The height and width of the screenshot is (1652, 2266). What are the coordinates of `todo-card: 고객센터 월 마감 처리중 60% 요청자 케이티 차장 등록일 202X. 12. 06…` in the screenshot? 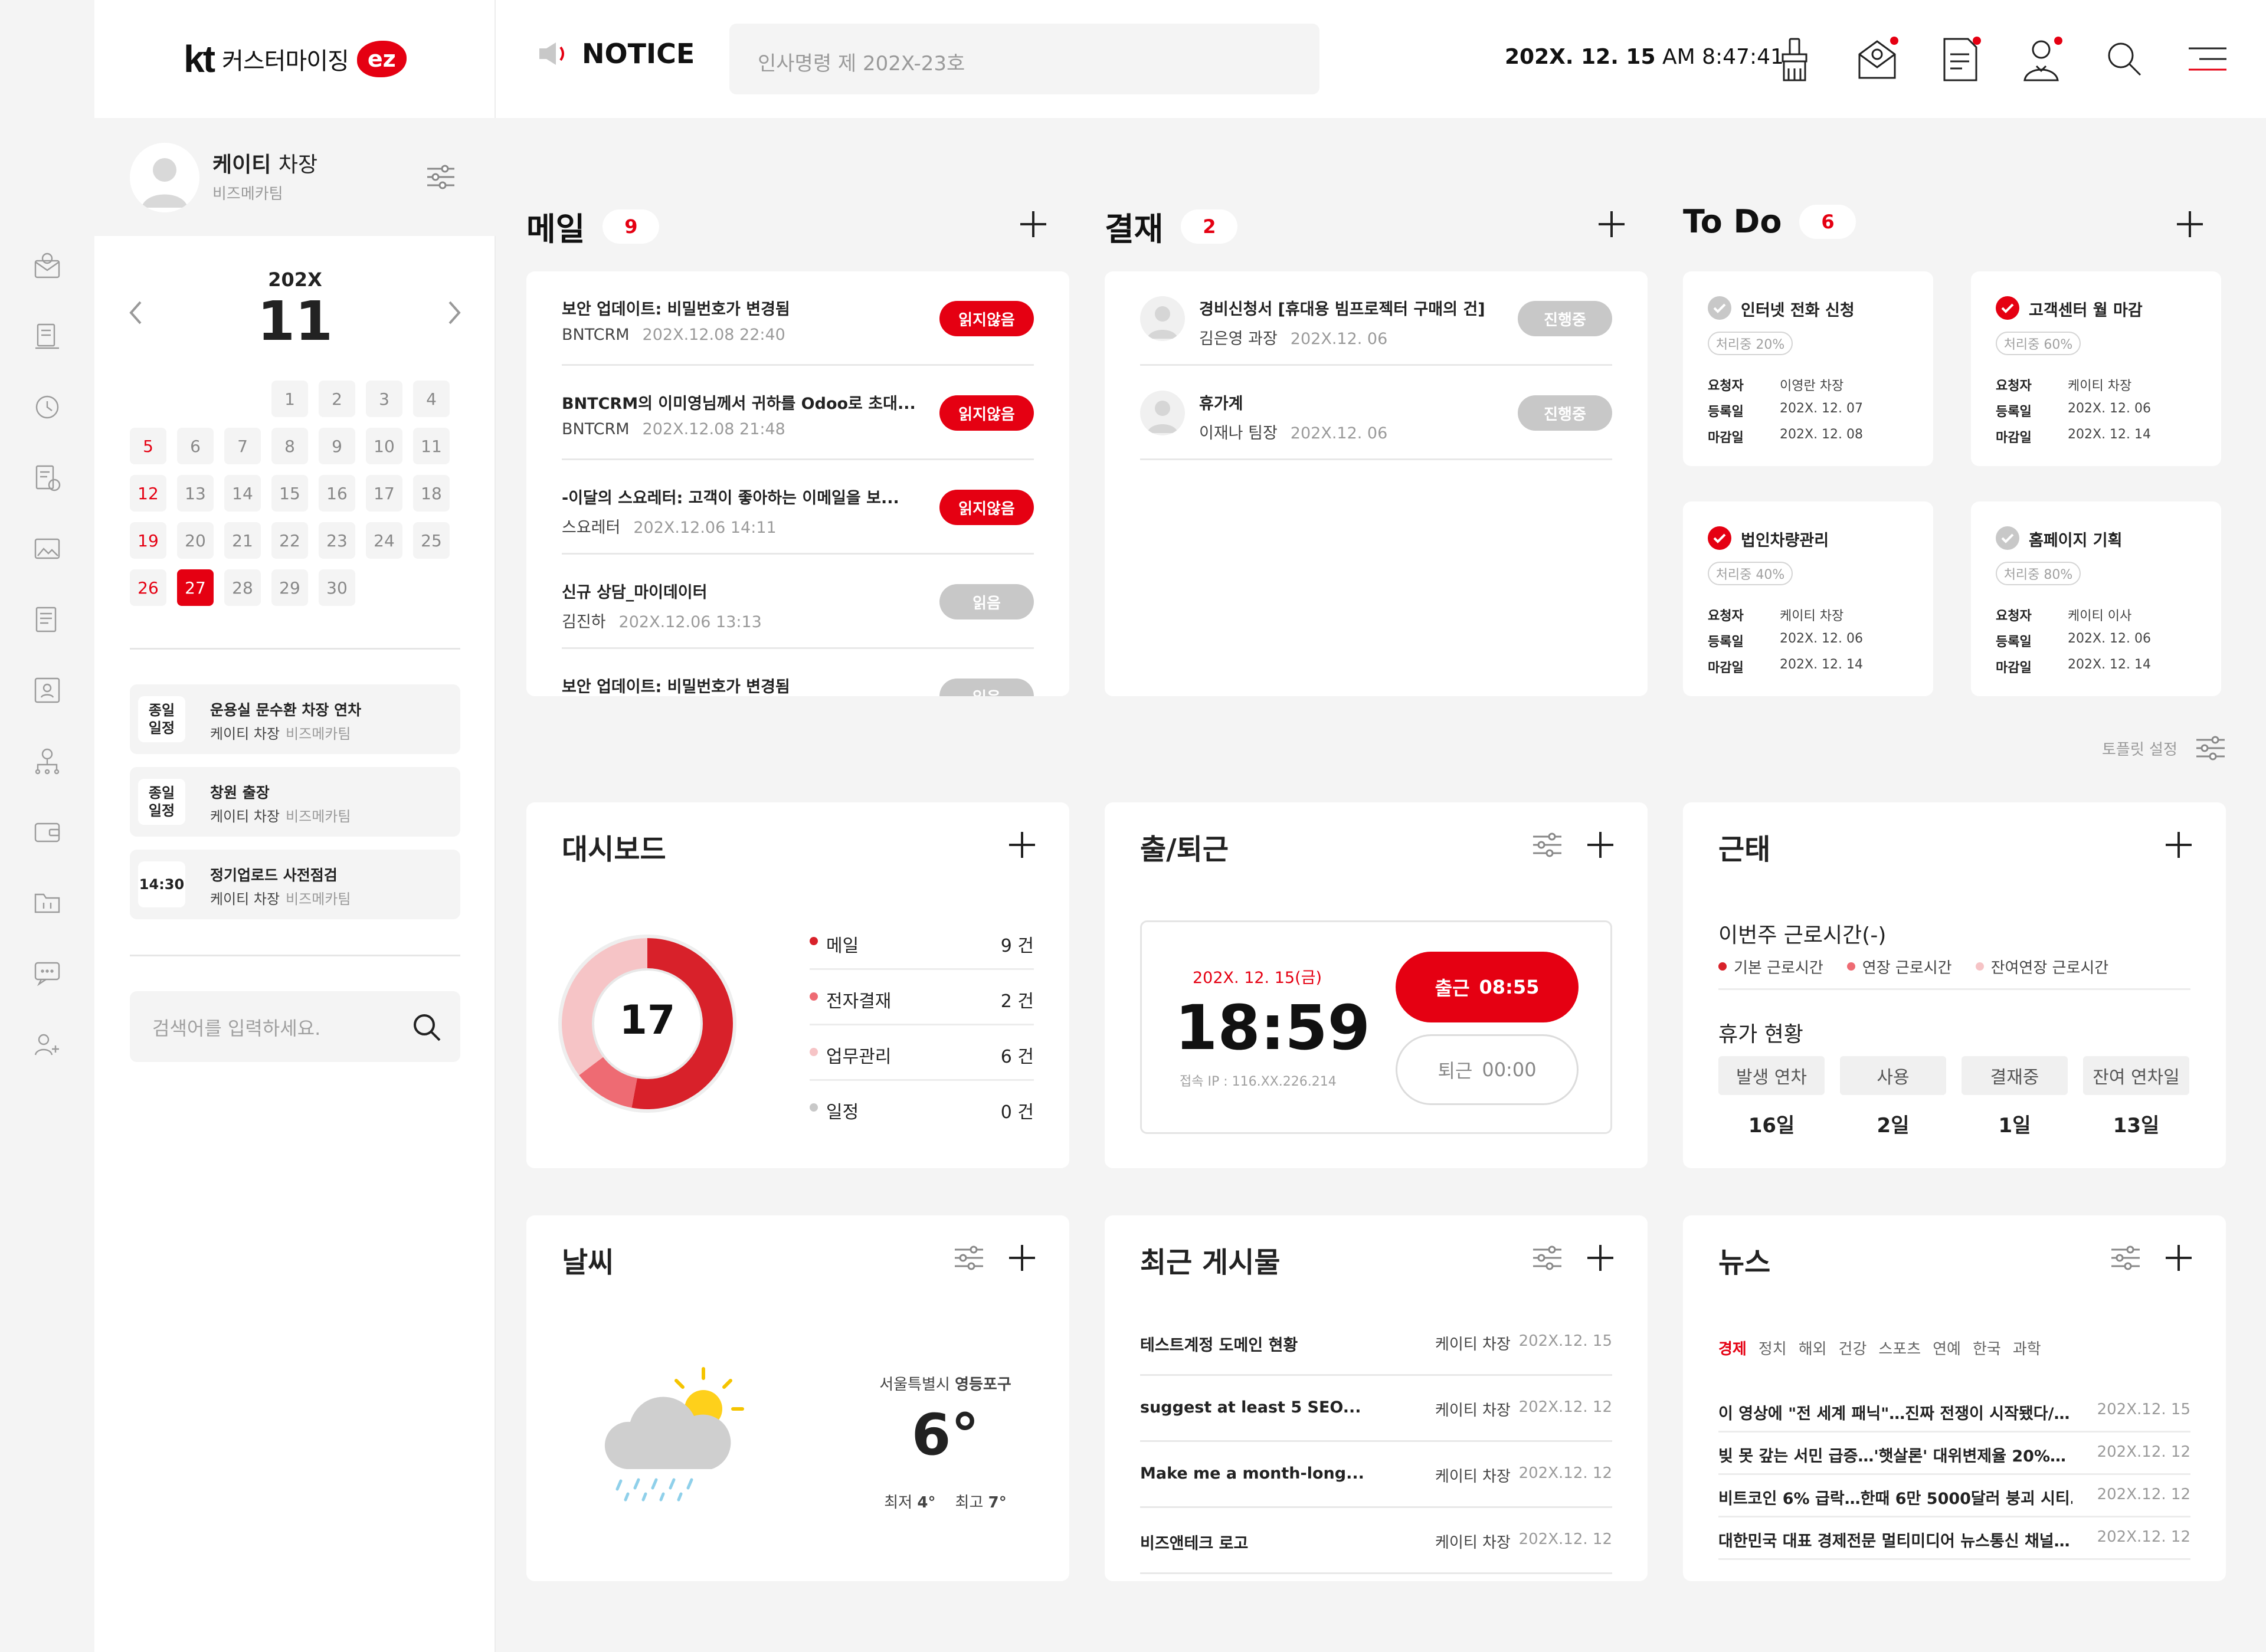 It's located at (2096, 368).